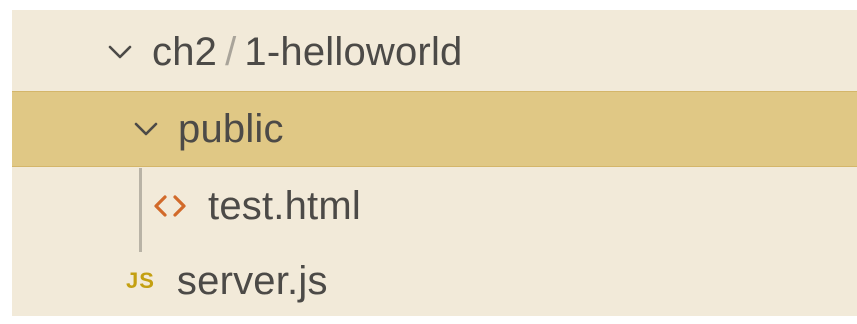 This screenshot has width=857, height=324. I want to click on folder-label: public, so click(231, 128).